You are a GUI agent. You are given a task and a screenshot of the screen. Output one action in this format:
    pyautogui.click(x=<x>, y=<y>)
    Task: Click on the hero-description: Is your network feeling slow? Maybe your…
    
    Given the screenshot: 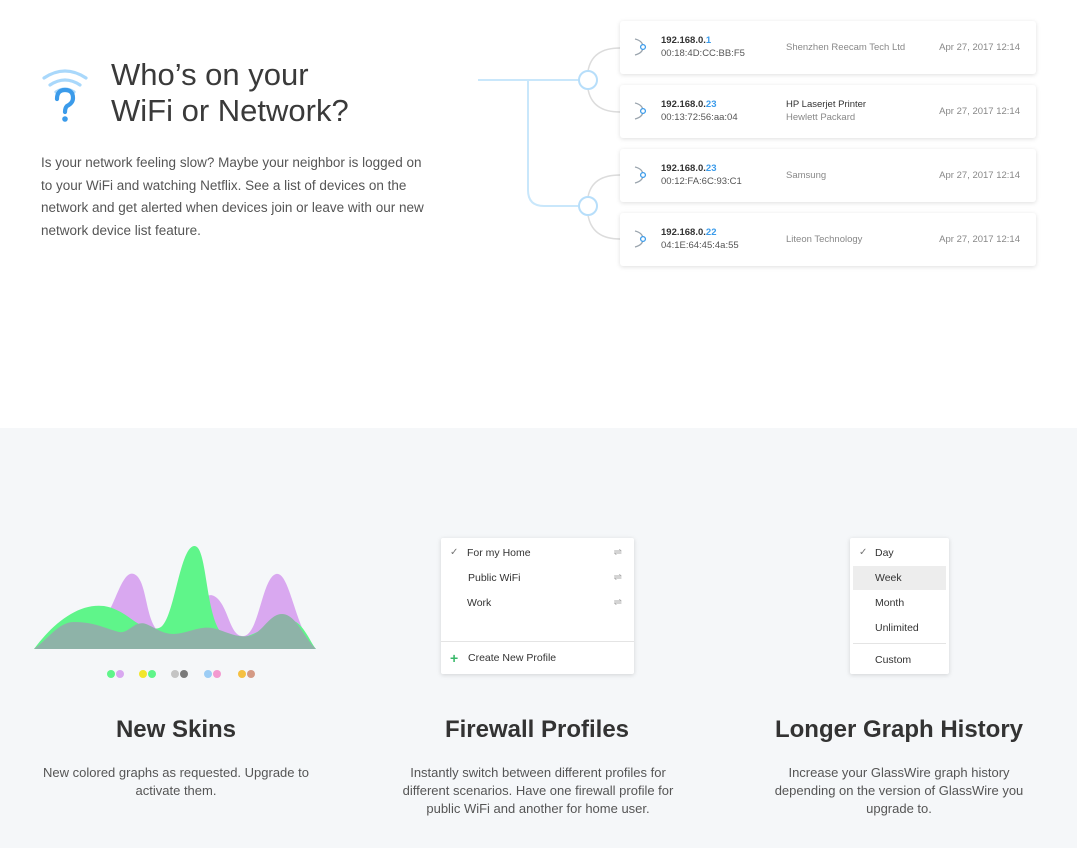 What is the action you would take?
    pyautogui.click(x=232, y=197)
    